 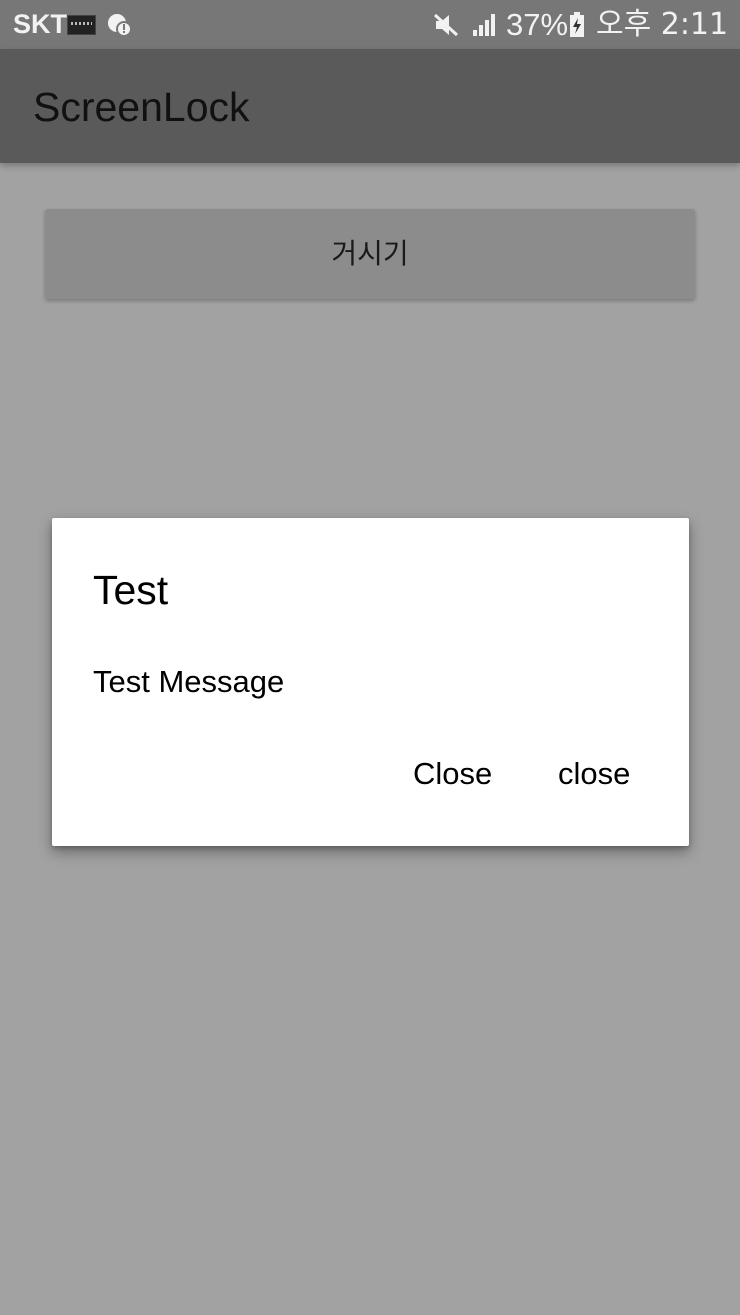 I want to click on dialog-title: Test, so click(x=131, y=590).